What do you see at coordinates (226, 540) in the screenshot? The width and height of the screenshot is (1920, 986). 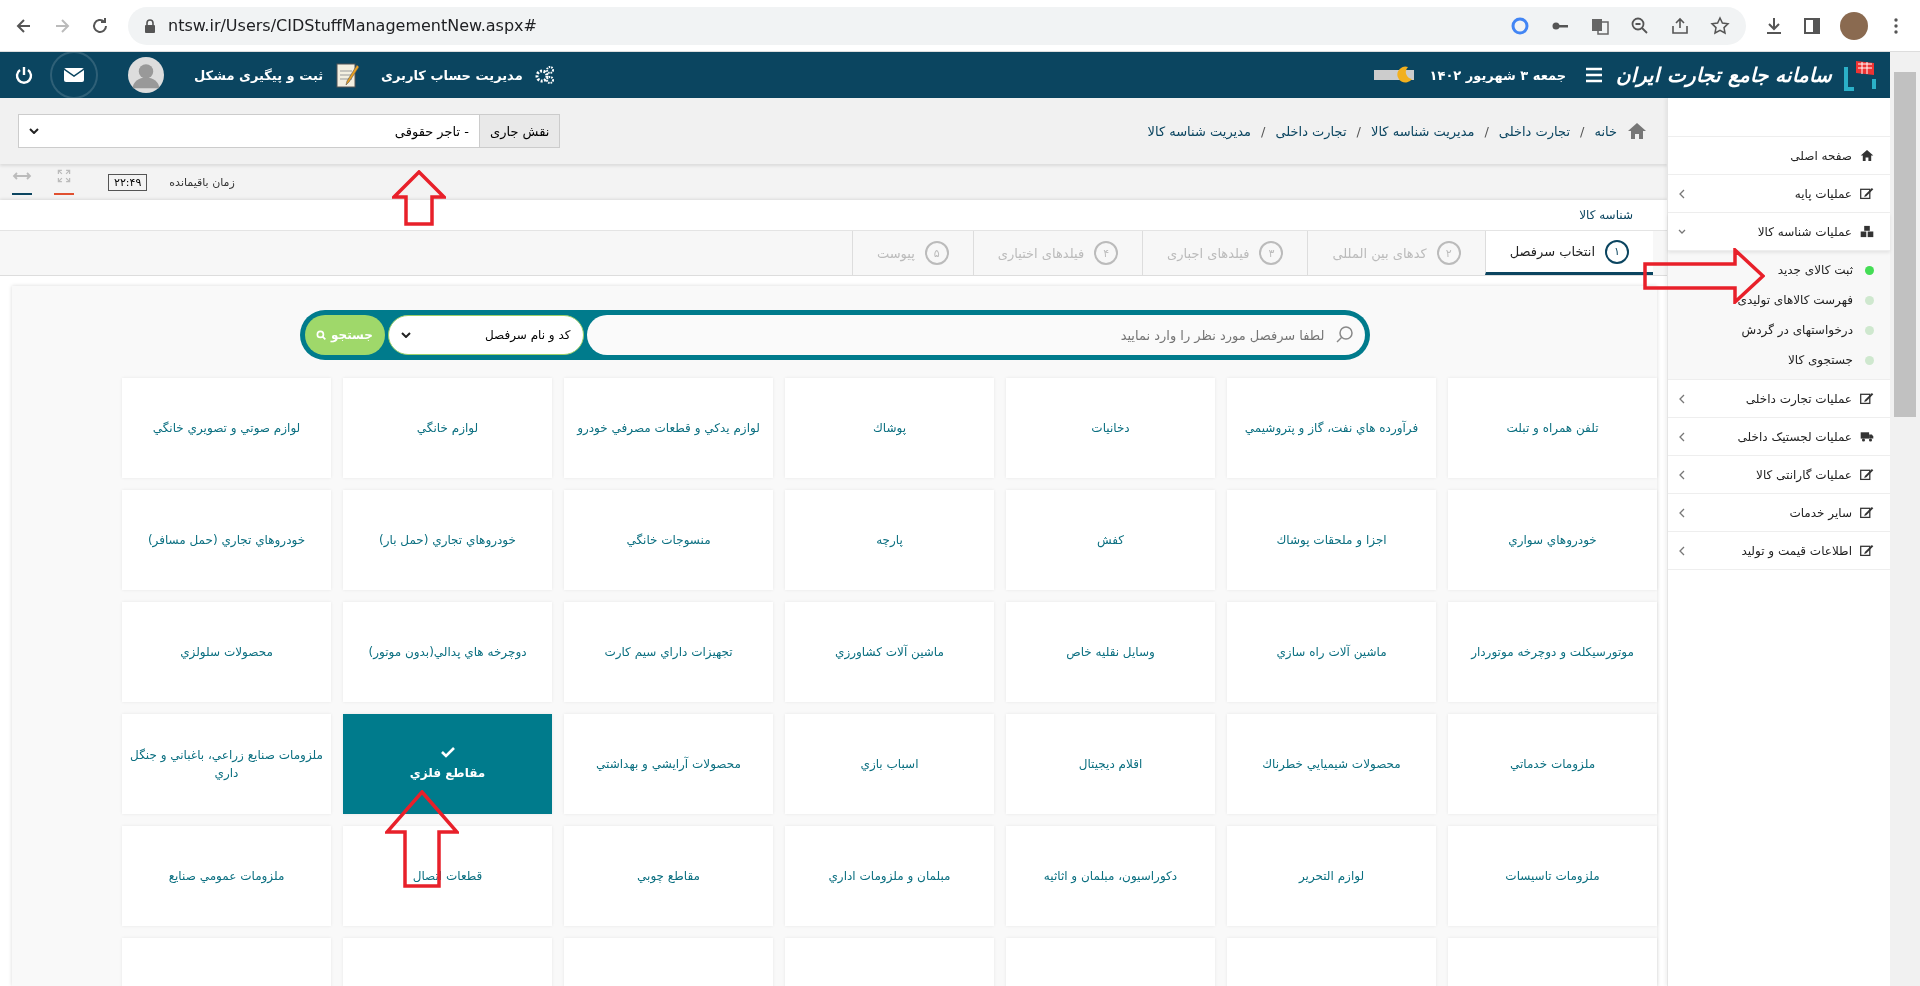 I see `category-tile: خودروهاي تجاري (حمل مسافر)` at bounding box center [226, 540].